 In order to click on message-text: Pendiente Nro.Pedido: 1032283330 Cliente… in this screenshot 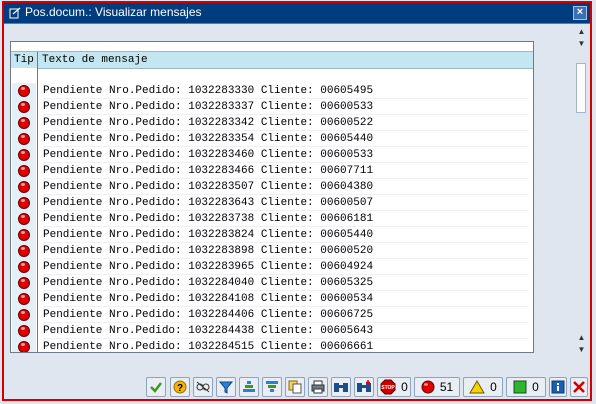, I will do `click(286, 91)`.